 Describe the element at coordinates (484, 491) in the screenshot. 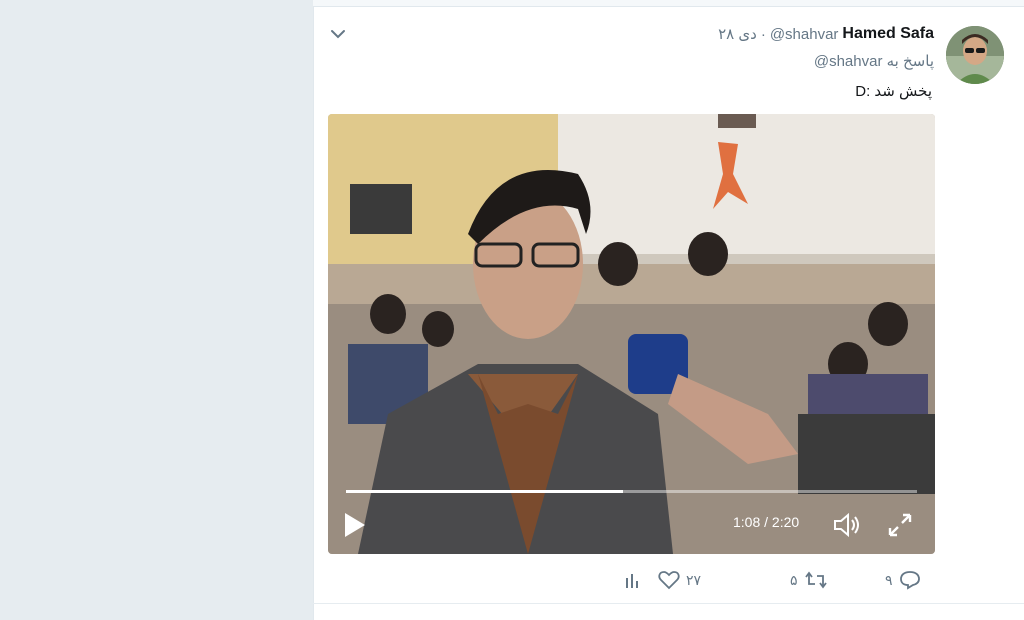

I see `video-progress-fill` at that location.